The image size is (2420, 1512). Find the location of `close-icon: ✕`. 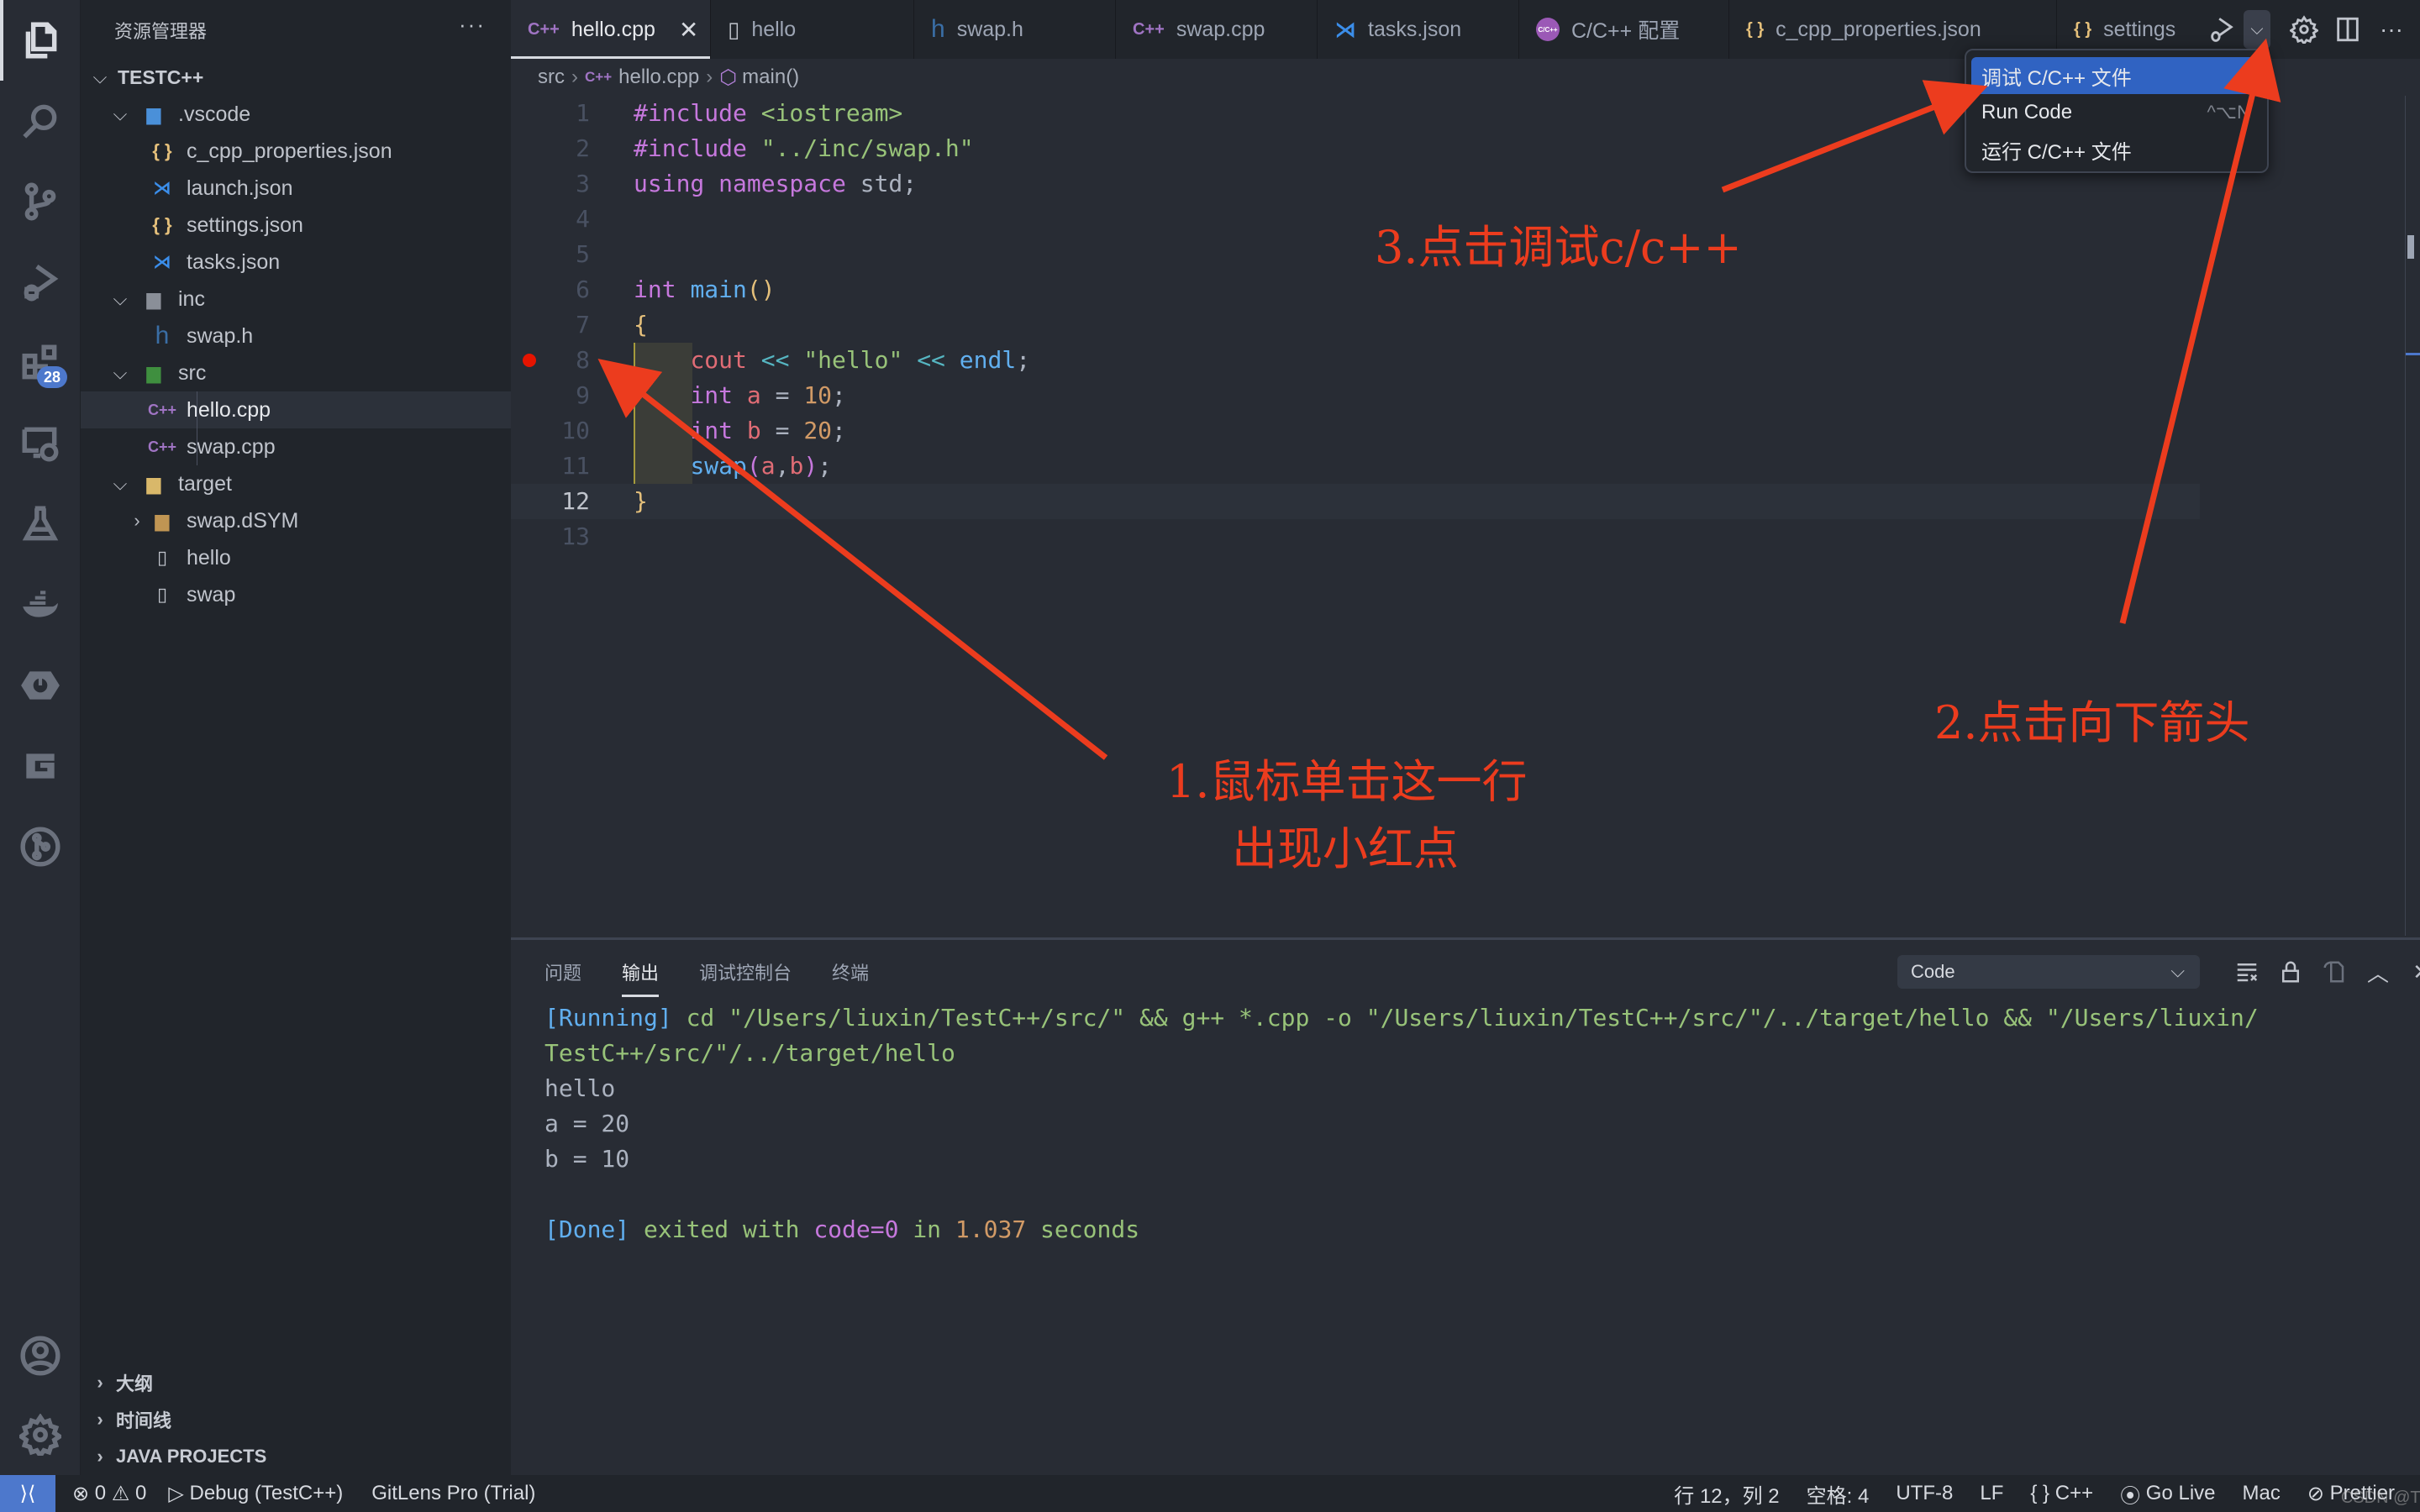

close-icon: ✕ is located at coordinates (688, 30).